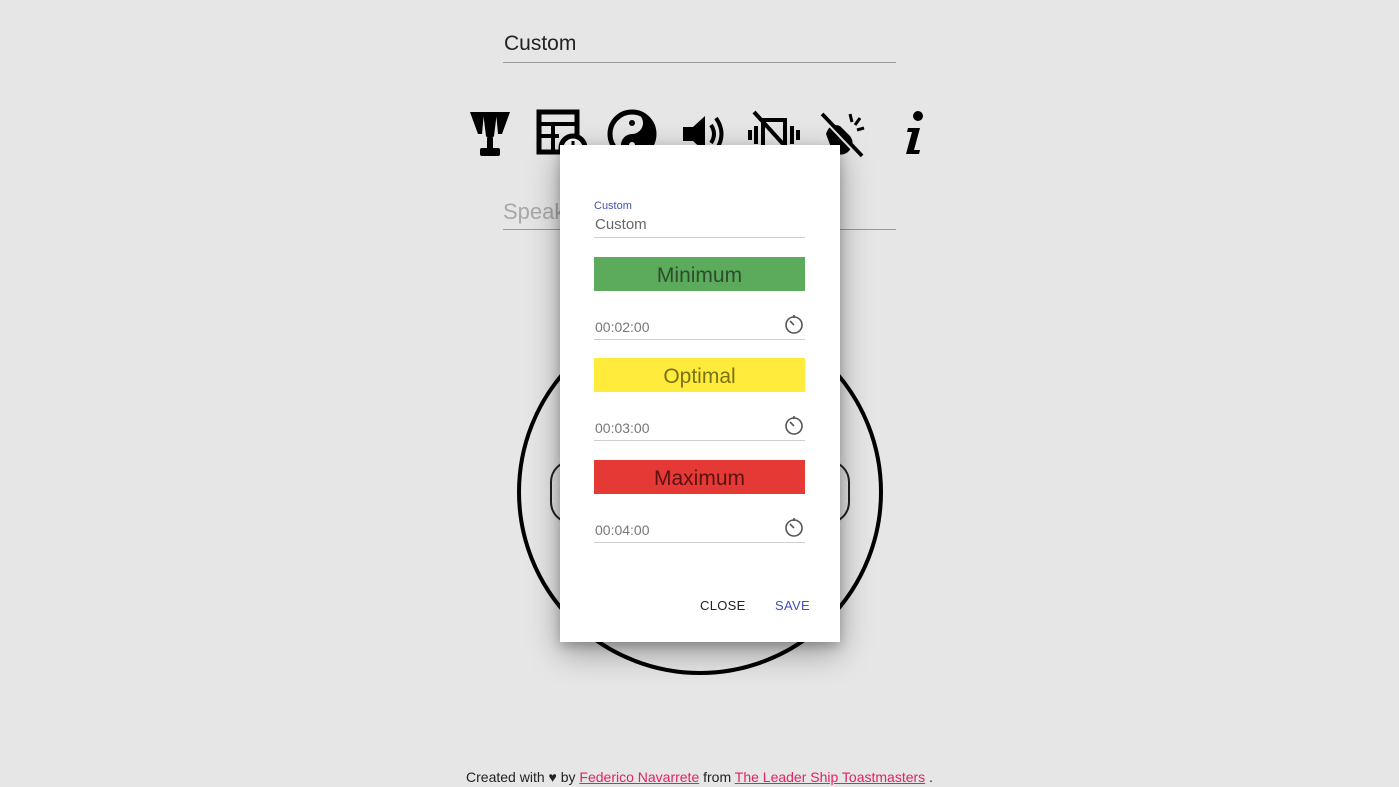 The height and width of the screenshot is (787, 1399). What do you see at coordinates (622, 327) in the screenshot?
I see `minimum-time-value: 00:02:00` at bounding box center [622, 327].